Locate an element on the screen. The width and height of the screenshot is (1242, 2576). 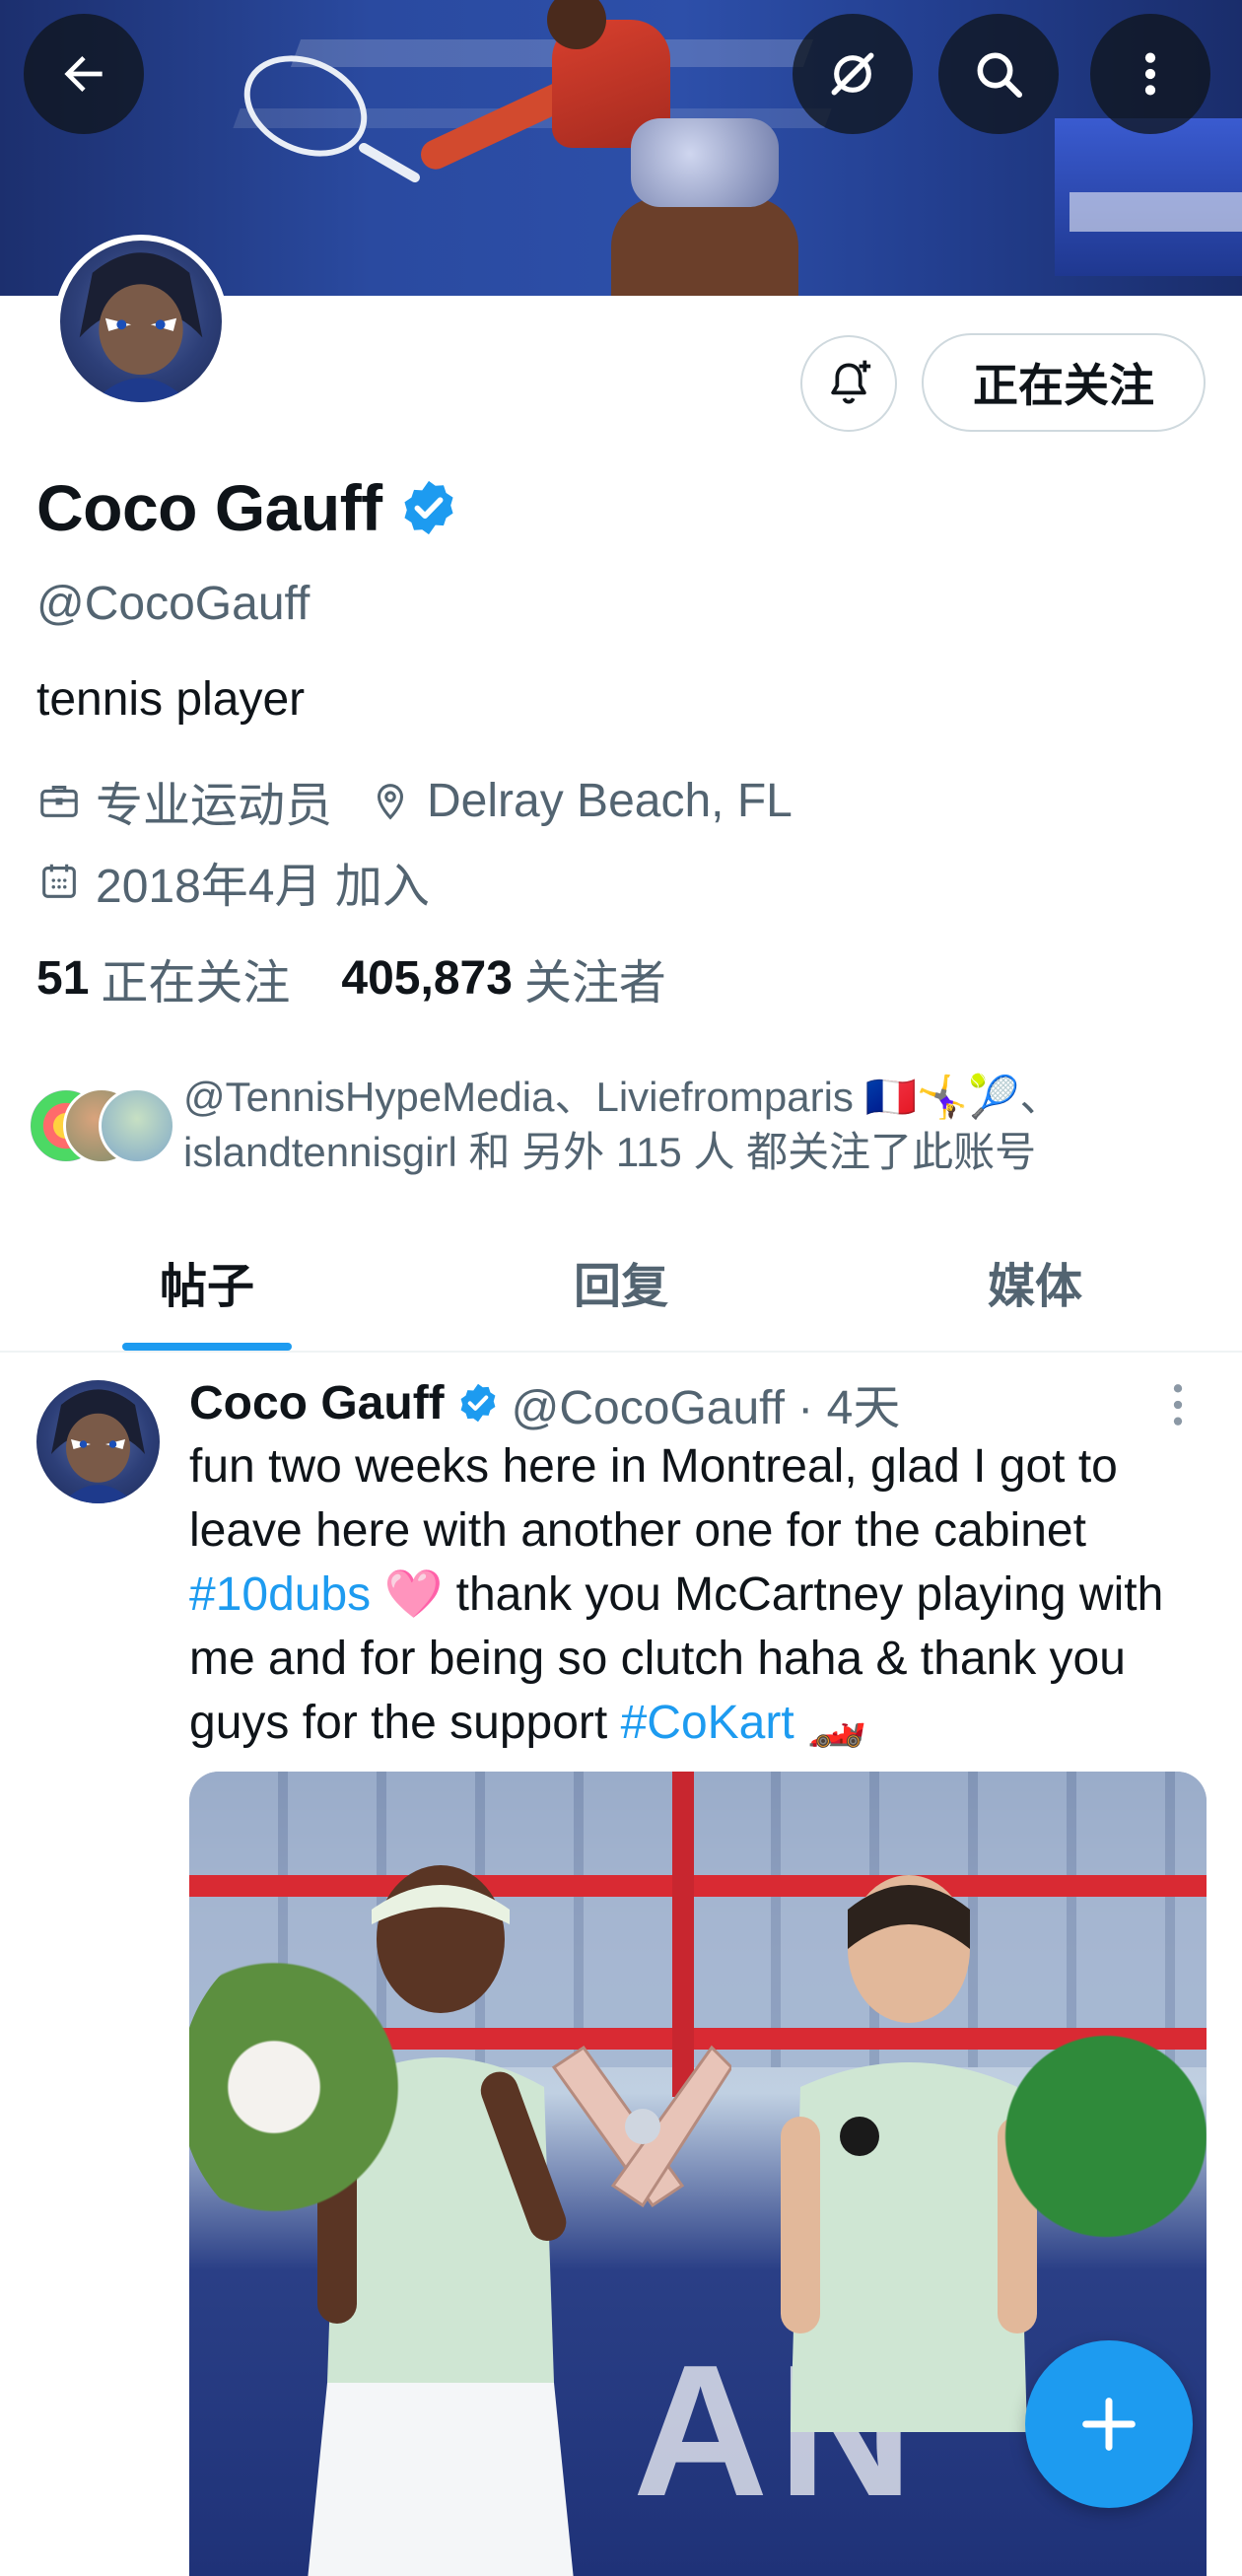
tab-replies: 回复 is located at coordinates (621, 1282).